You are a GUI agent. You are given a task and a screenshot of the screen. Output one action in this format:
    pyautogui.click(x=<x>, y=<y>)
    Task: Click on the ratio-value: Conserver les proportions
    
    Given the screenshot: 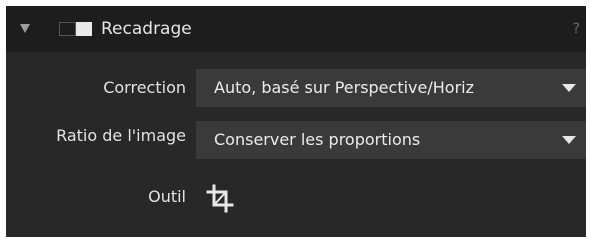 What is the action you would take?
    pyautogui.click(x=317, y=139)
    